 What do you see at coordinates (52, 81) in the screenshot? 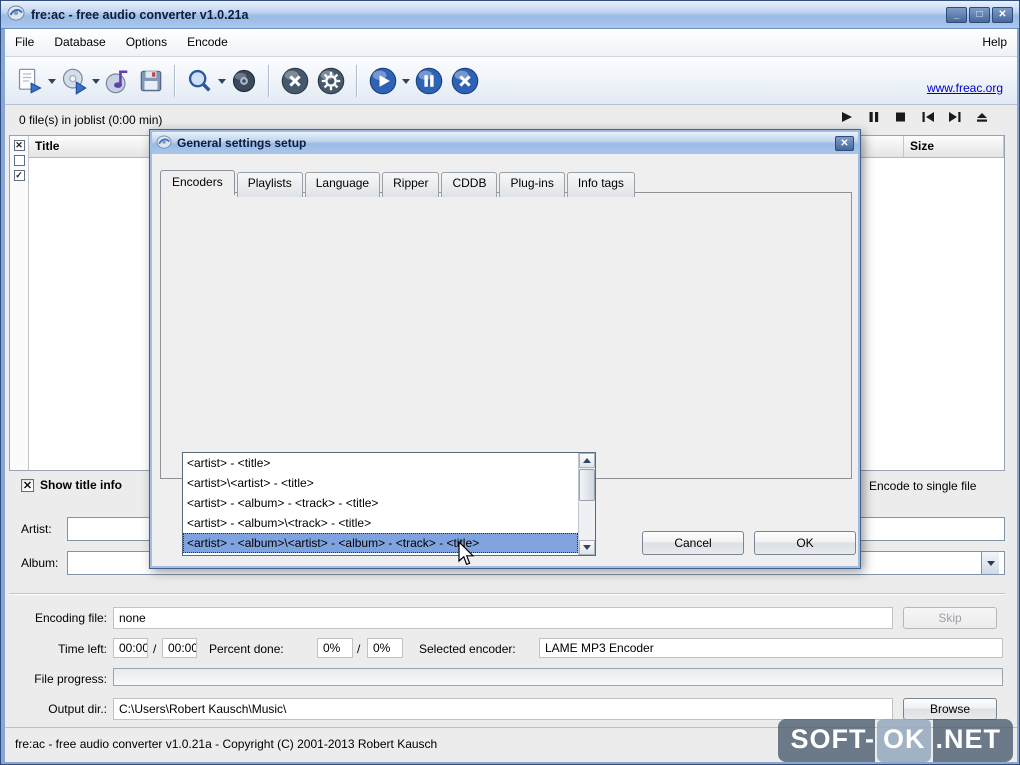
I see `add-files-dropdown-icon` at bounding box center [52, 81].